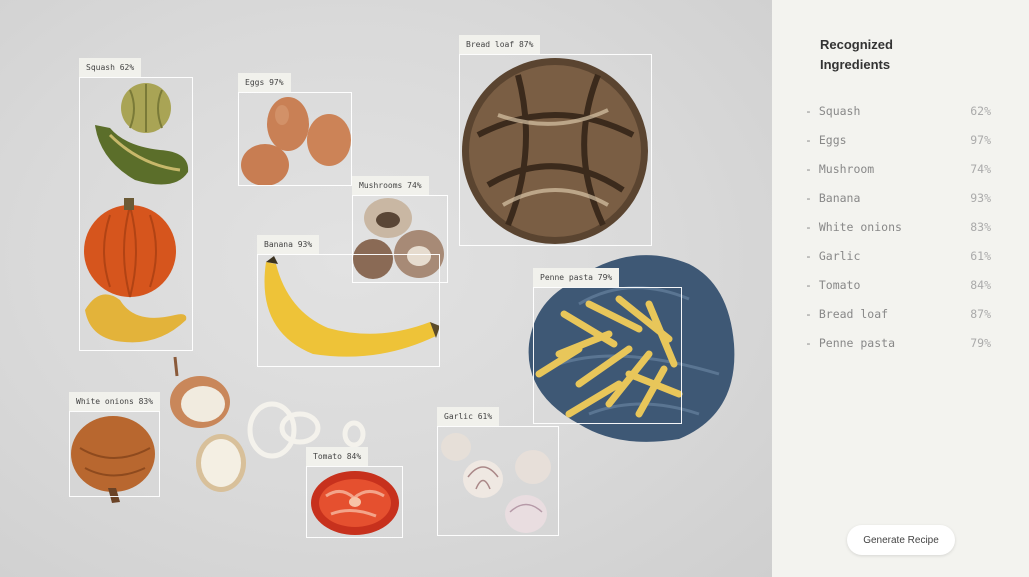  What do you see at coordinates (980, 111) in the screenshot?
I see `ingredient-confidence: 62%` at bounding box center [980, 111].